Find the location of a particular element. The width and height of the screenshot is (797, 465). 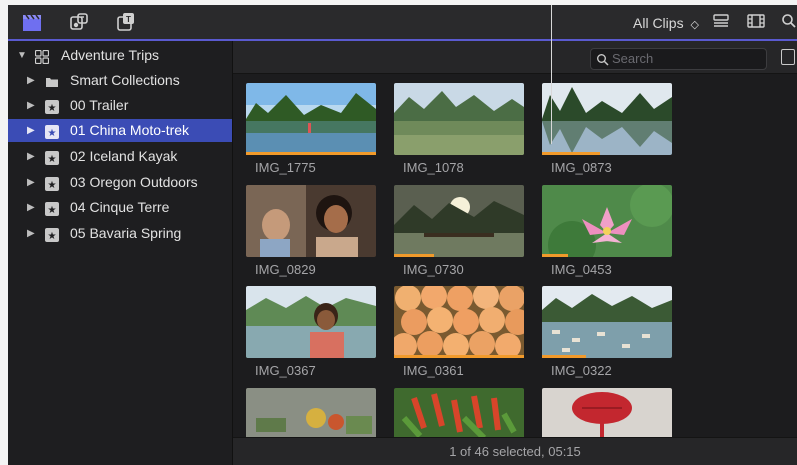

toolbar: T All Clips ◇ is located at coordinates (402, 22).